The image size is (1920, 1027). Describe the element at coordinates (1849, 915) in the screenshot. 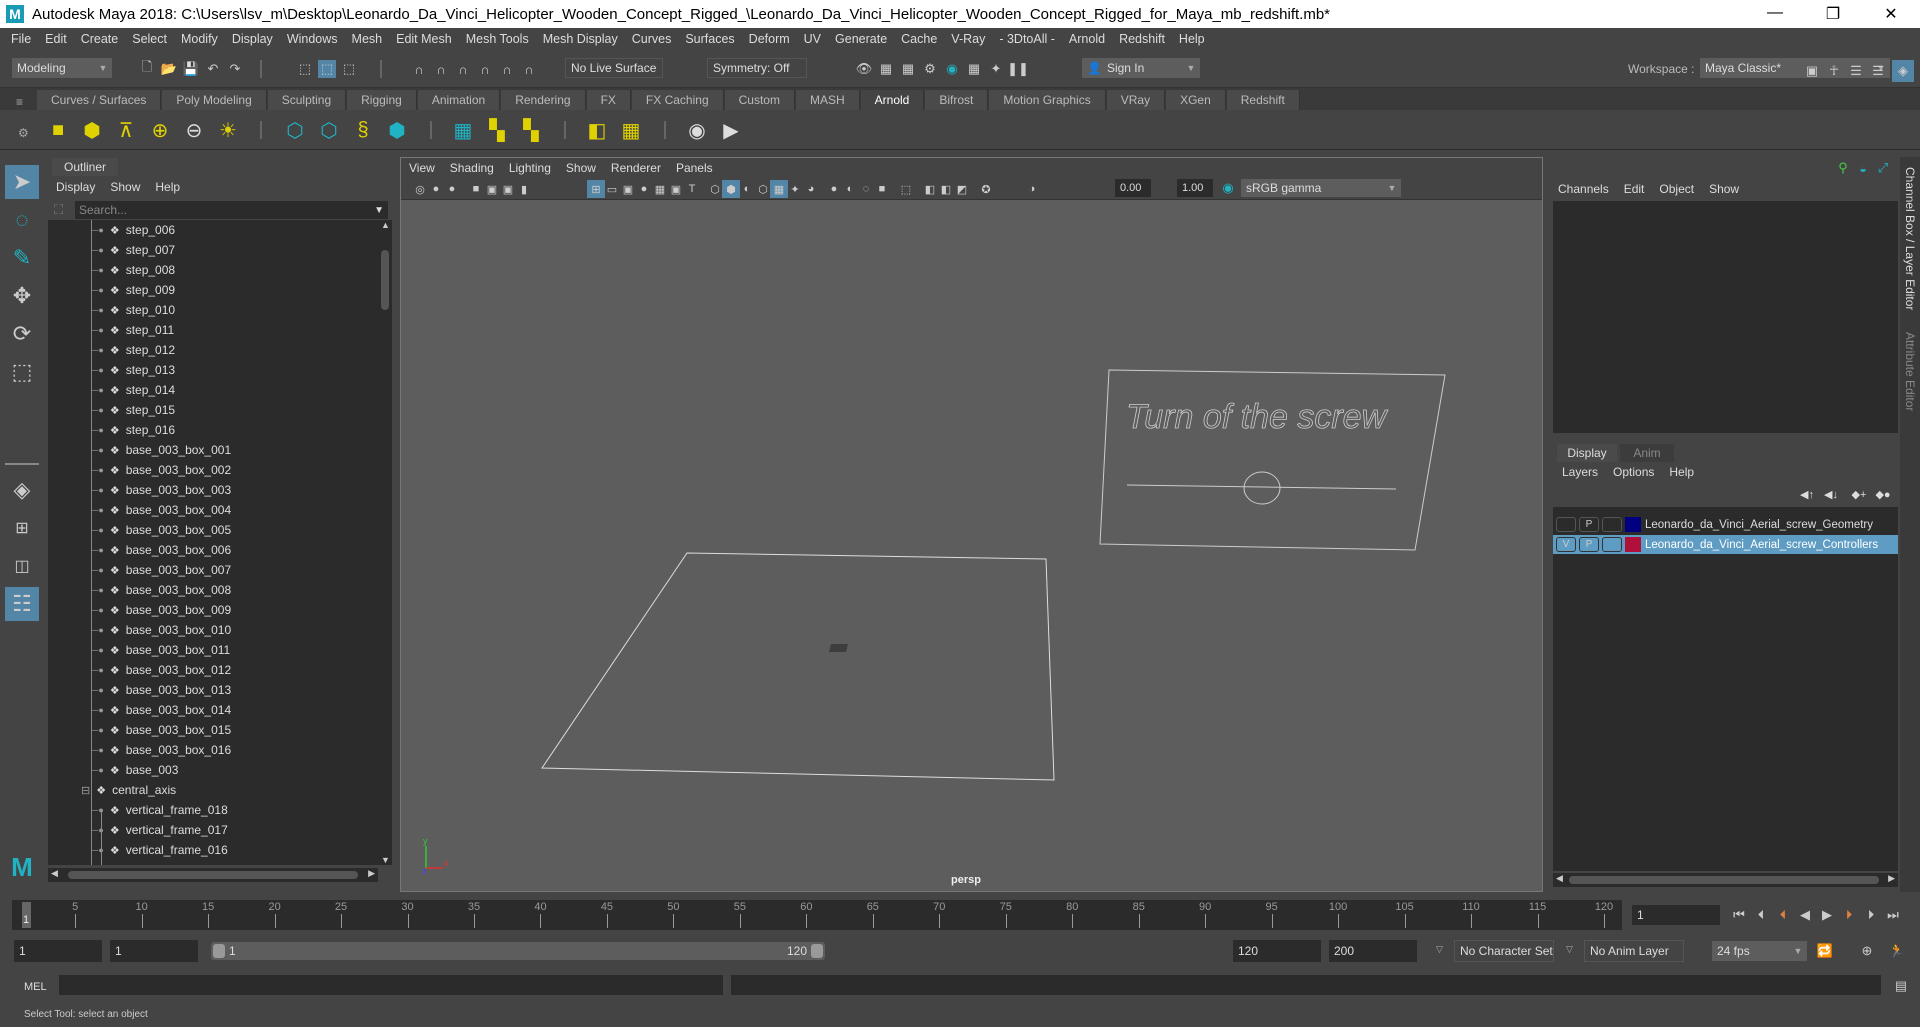

I see `step-forward-key-icon: ⏵` at that location.